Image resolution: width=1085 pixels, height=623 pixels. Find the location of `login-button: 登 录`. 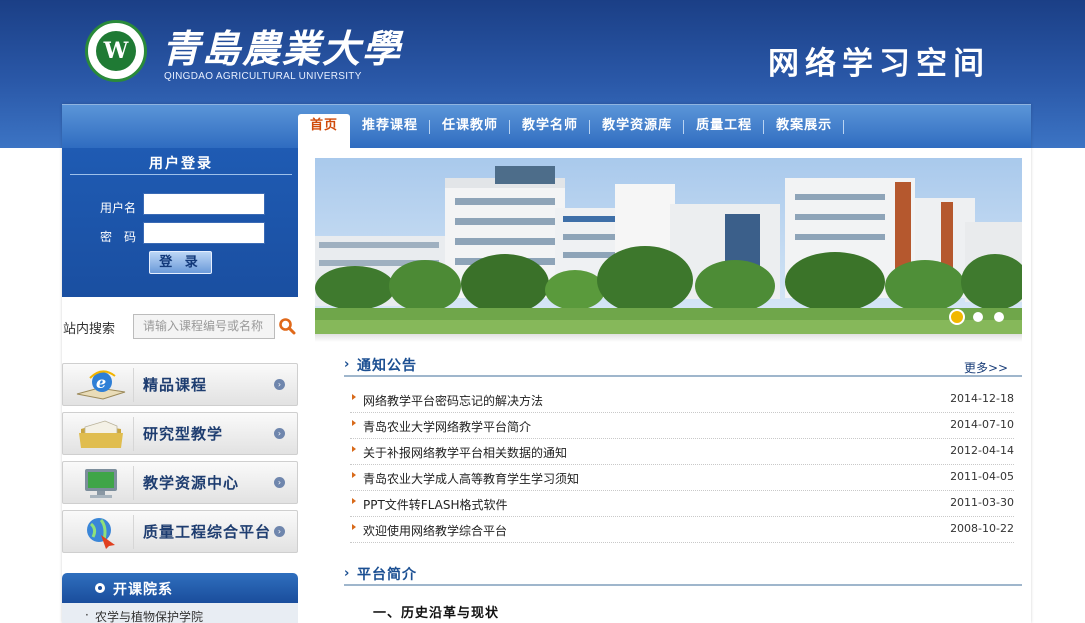

login-button: 登 录 is located at coordinates (180, 262).